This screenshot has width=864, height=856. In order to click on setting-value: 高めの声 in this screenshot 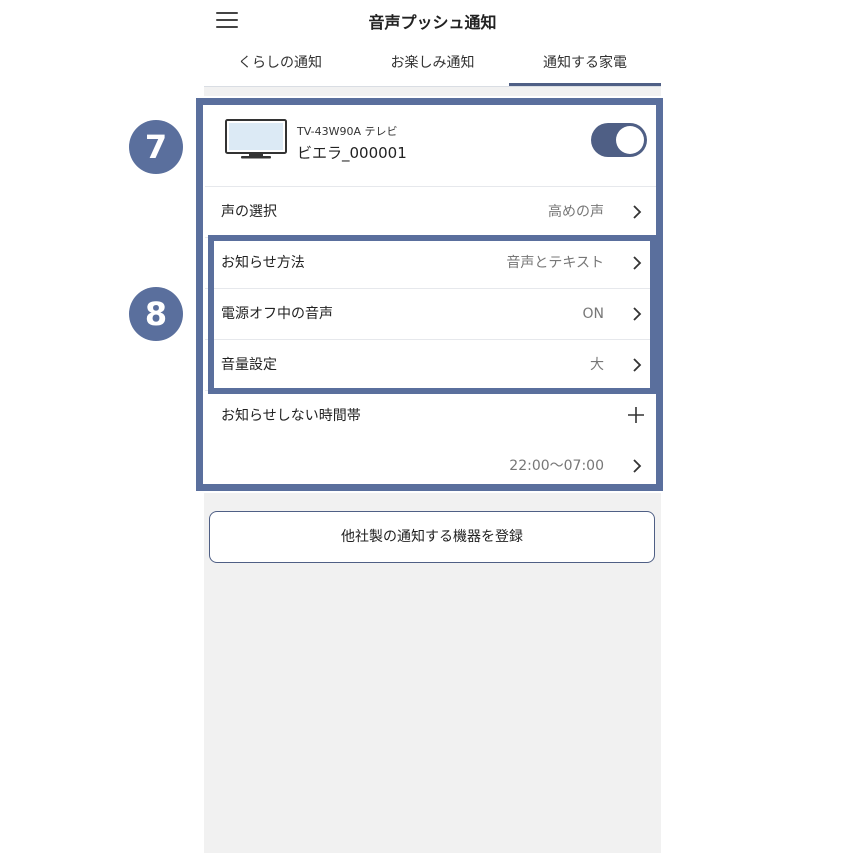, I will do `click(576, 212)`.